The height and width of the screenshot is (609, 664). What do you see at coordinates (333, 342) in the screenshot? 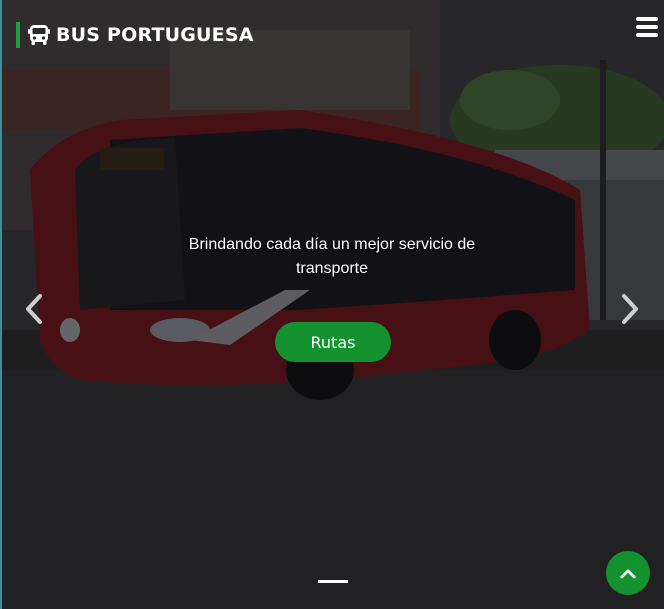
I see `routes-button: Rutas` at bounding box center [333, 342].